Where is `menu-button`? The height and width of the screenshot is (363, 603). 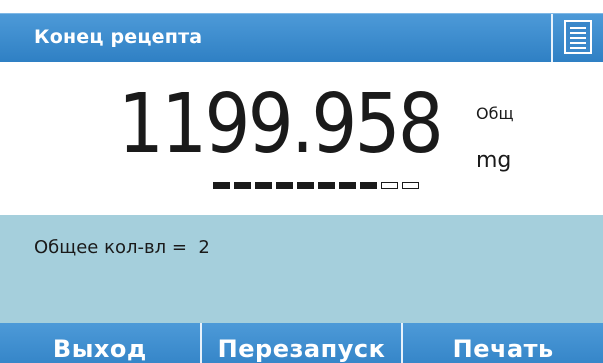
menu-button is located at coordinates (577, 38).